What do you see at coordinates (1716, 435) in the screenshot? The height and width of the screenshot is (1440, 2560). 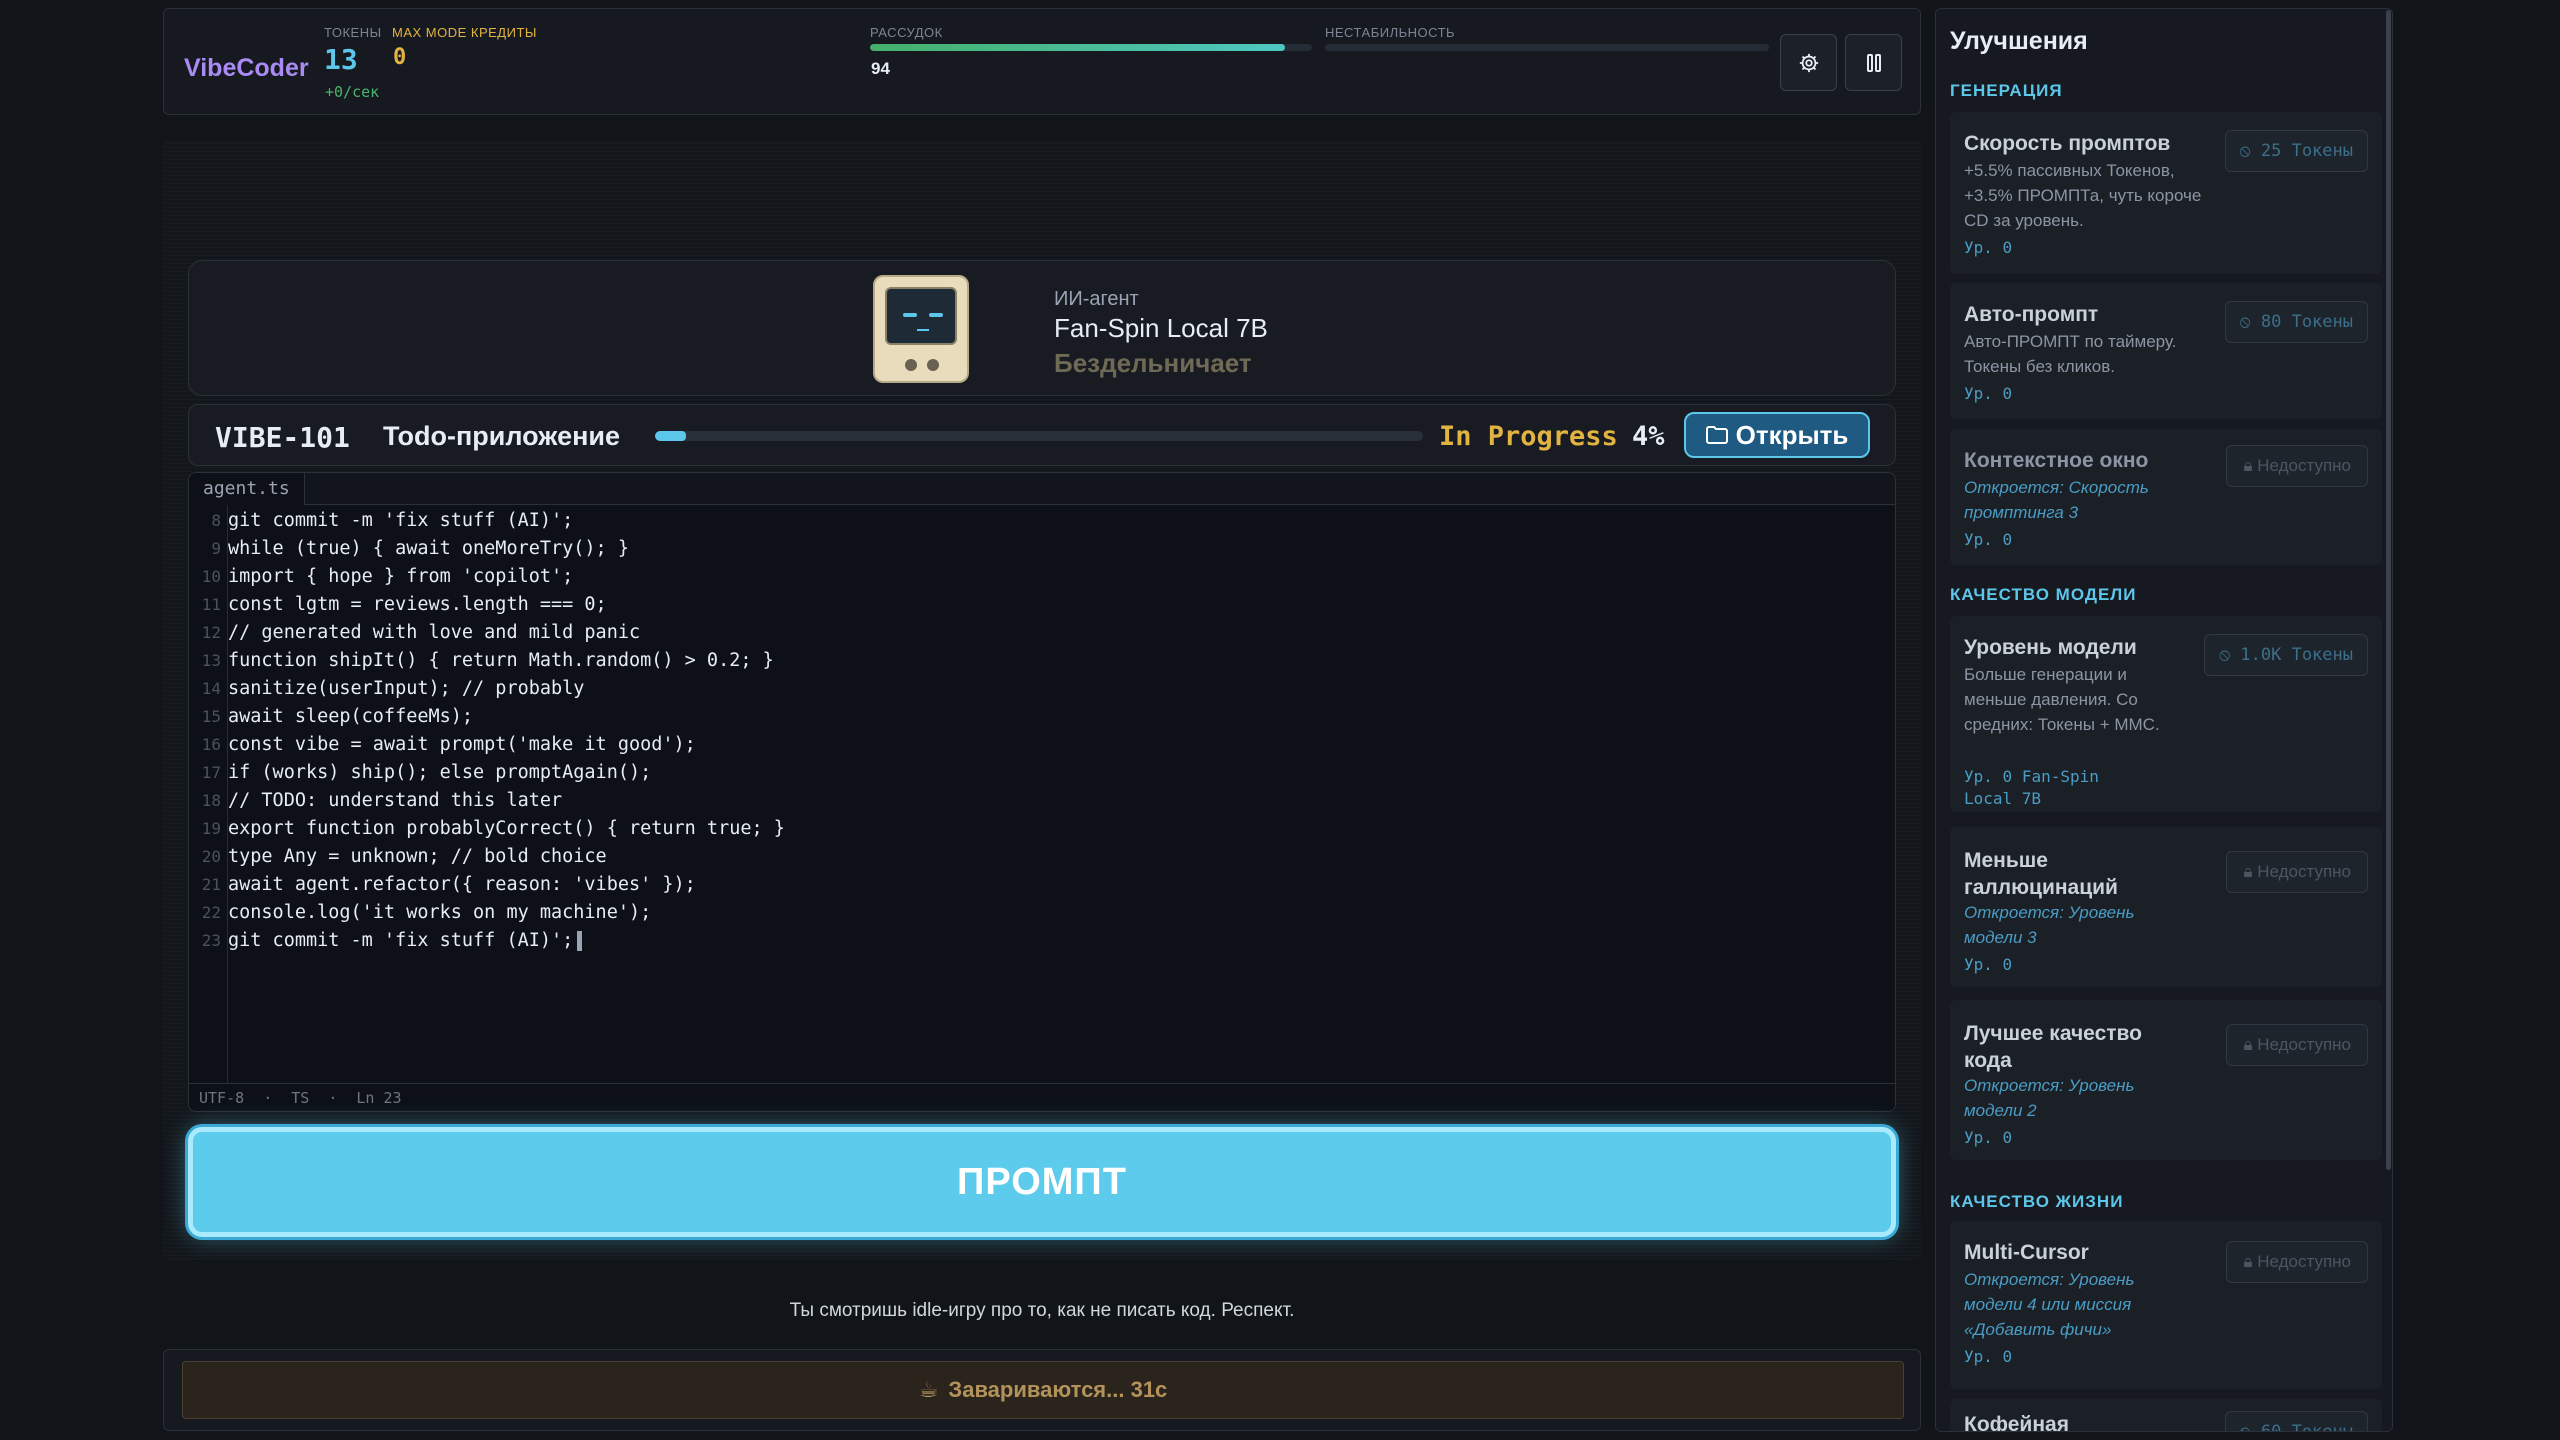 I see `folder-icon` at bounding box center [1716, 435].